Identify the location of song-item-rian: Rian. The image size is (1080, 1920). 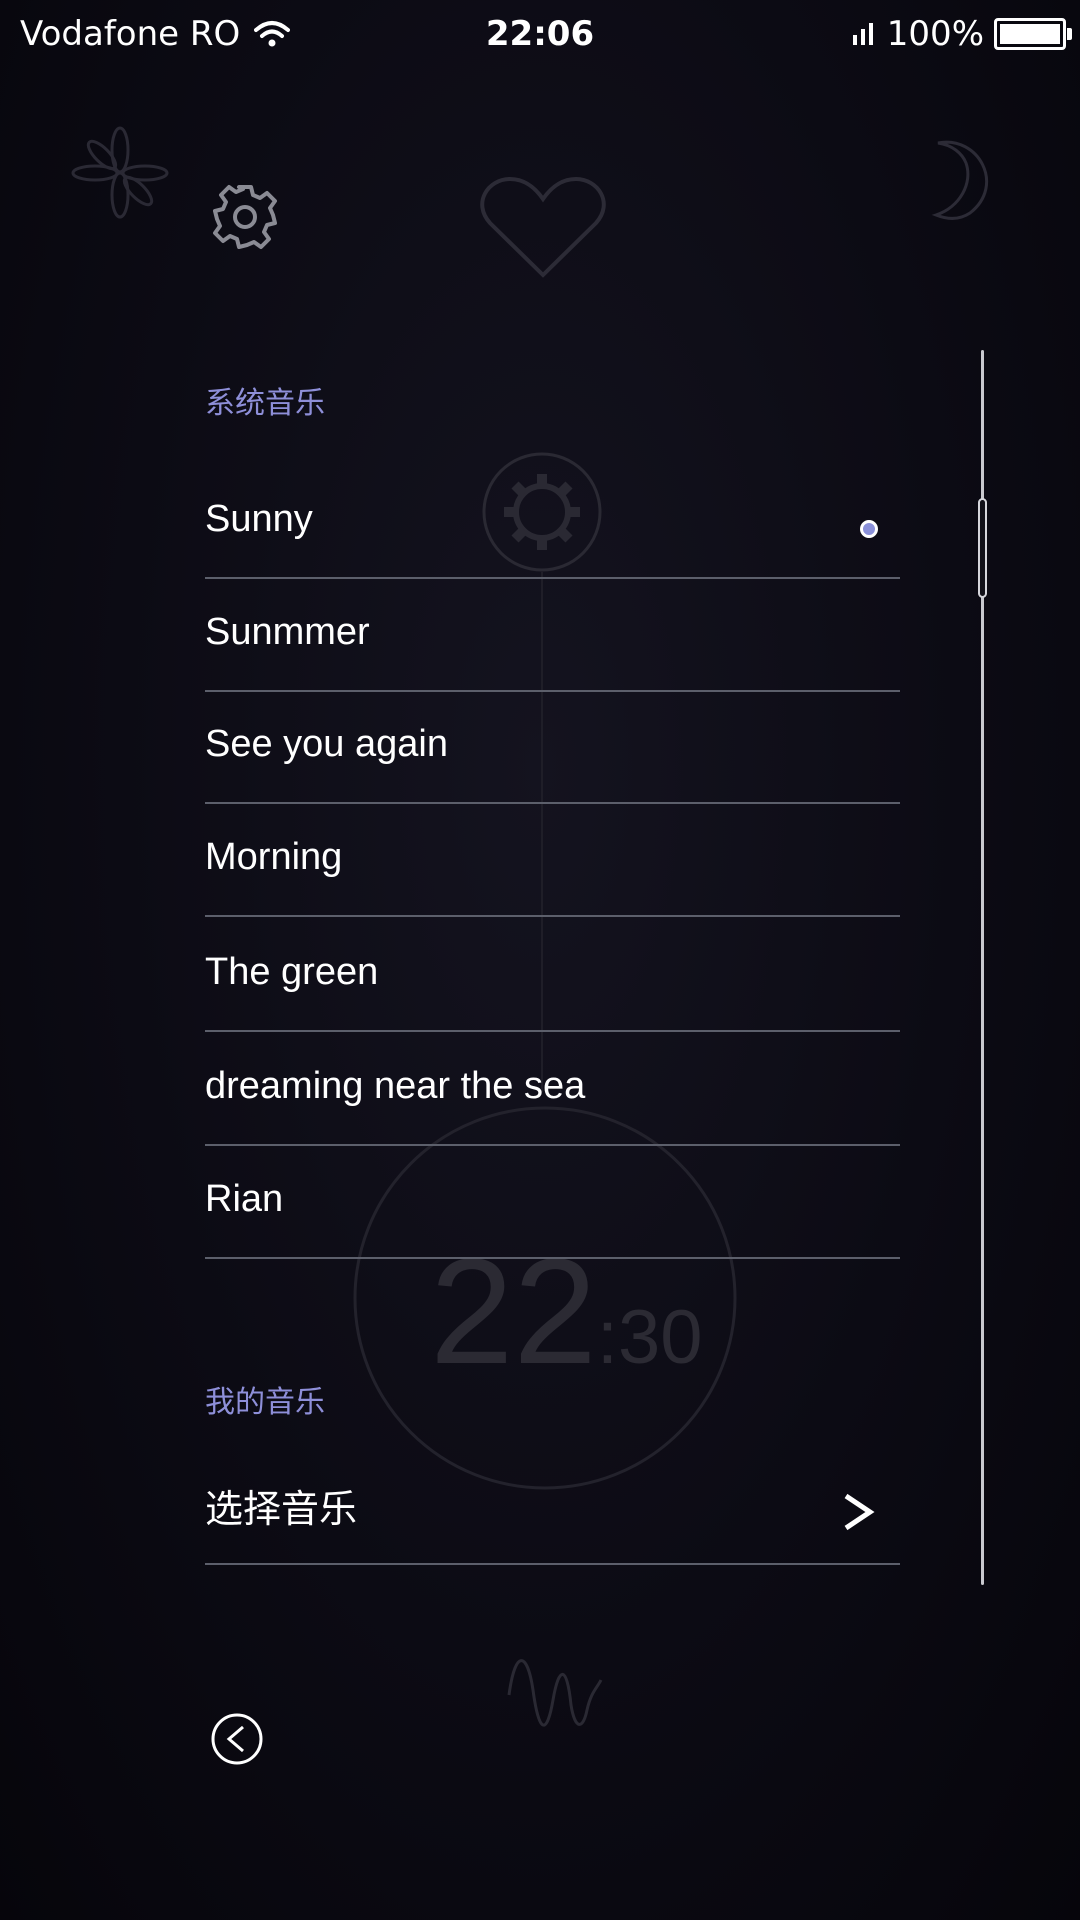
(552, 1203).